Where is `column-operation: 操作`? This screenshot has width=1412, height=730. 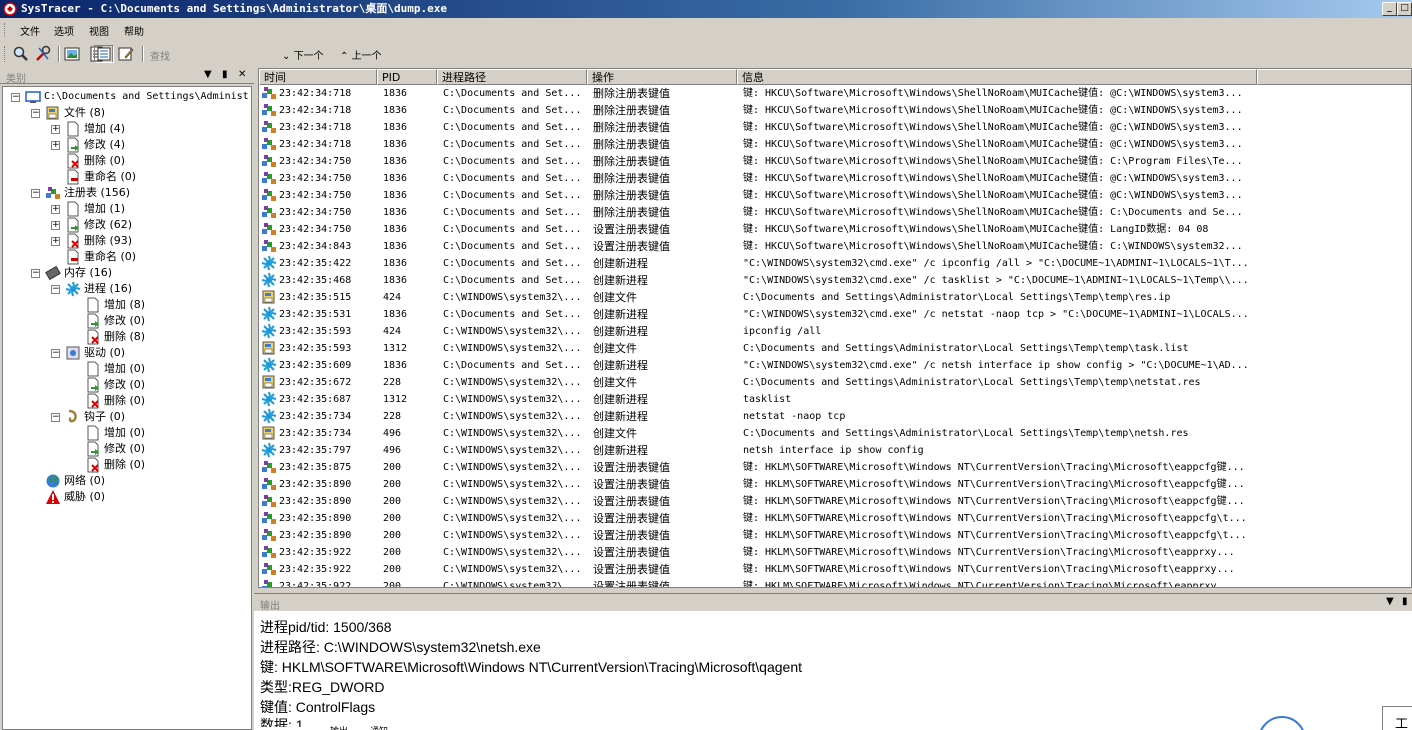
column-operation: 操作 is located at coordinates (662, 77).